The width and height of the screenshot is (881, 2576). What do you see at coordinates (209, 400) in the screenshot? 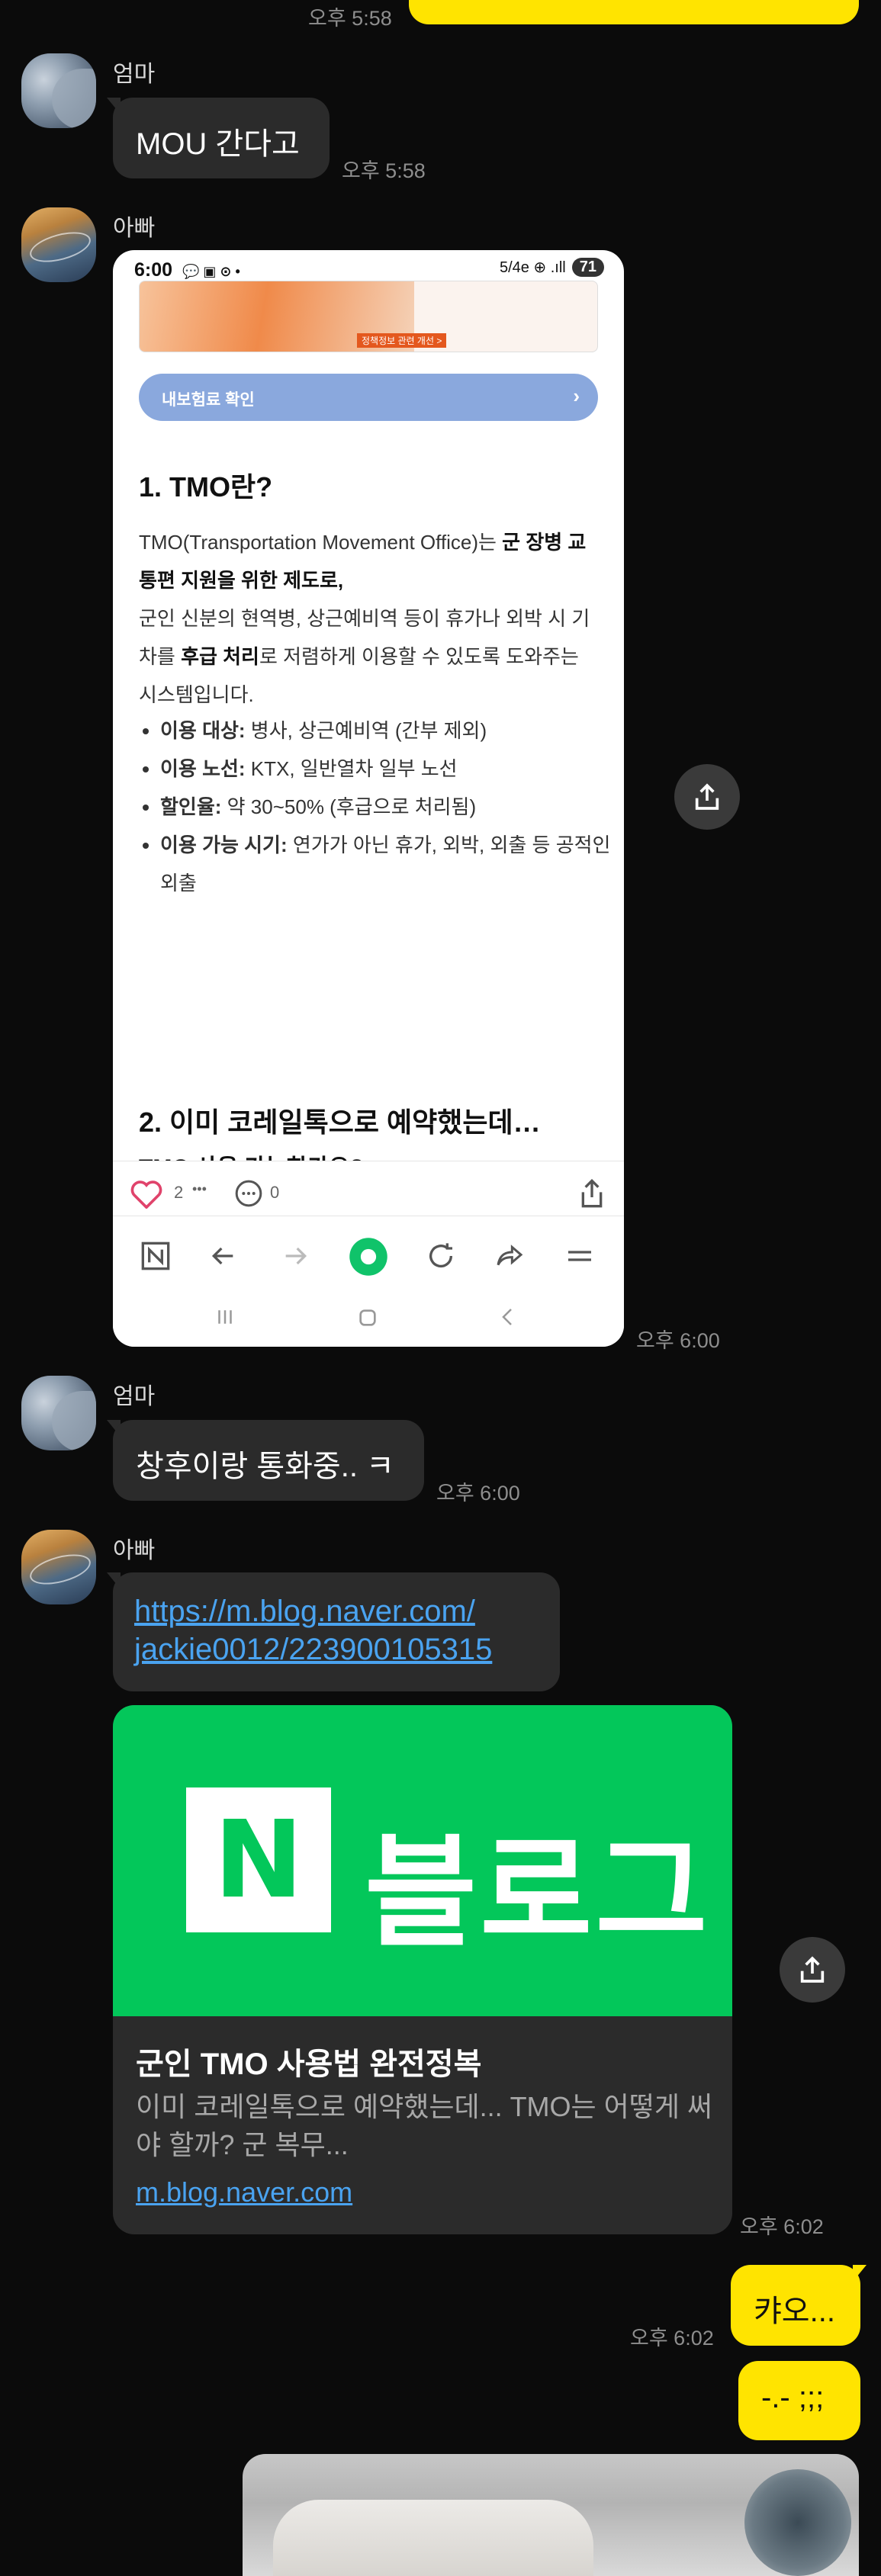
I see `button-label: 내보험료 확인` at bounding box center [209, 400].